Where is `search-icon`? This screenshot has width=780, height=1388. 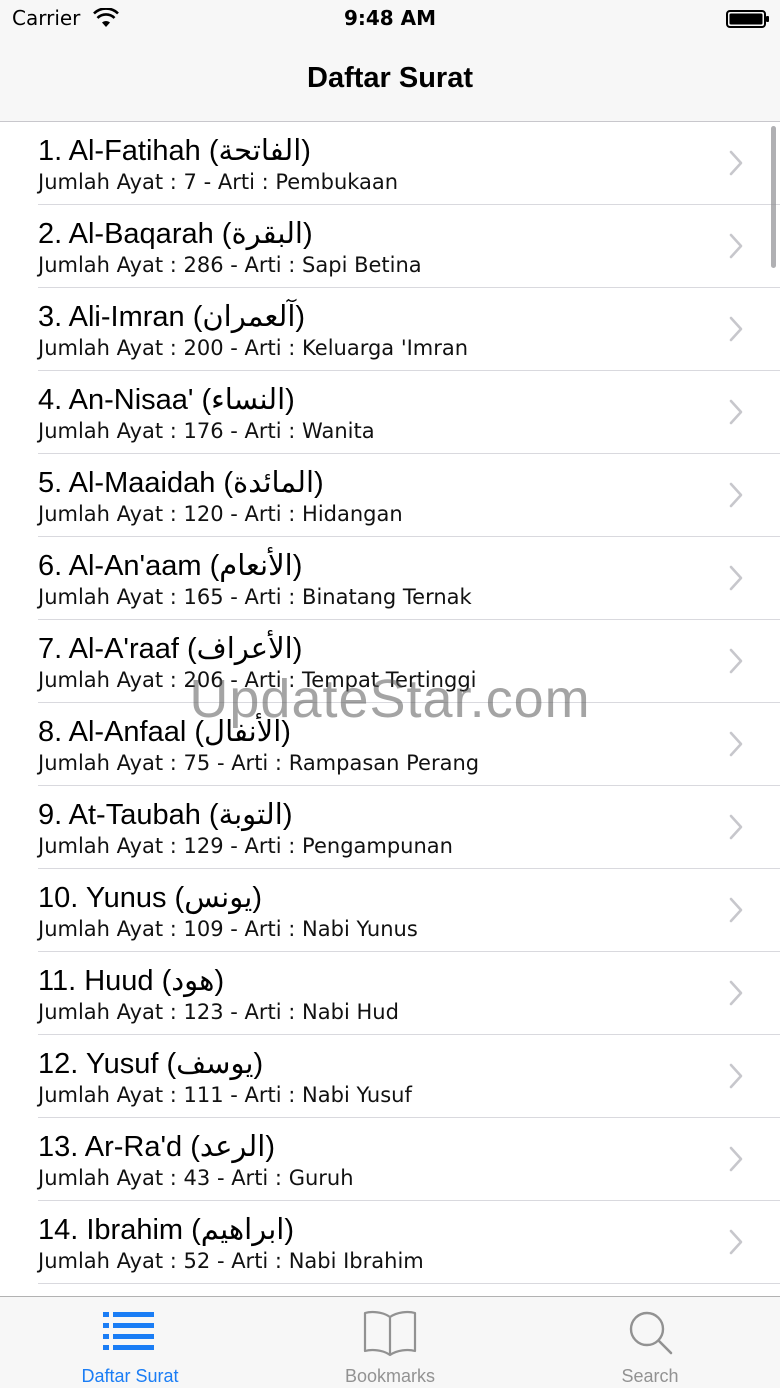
search-icon is located at coordinates (651, 1333).